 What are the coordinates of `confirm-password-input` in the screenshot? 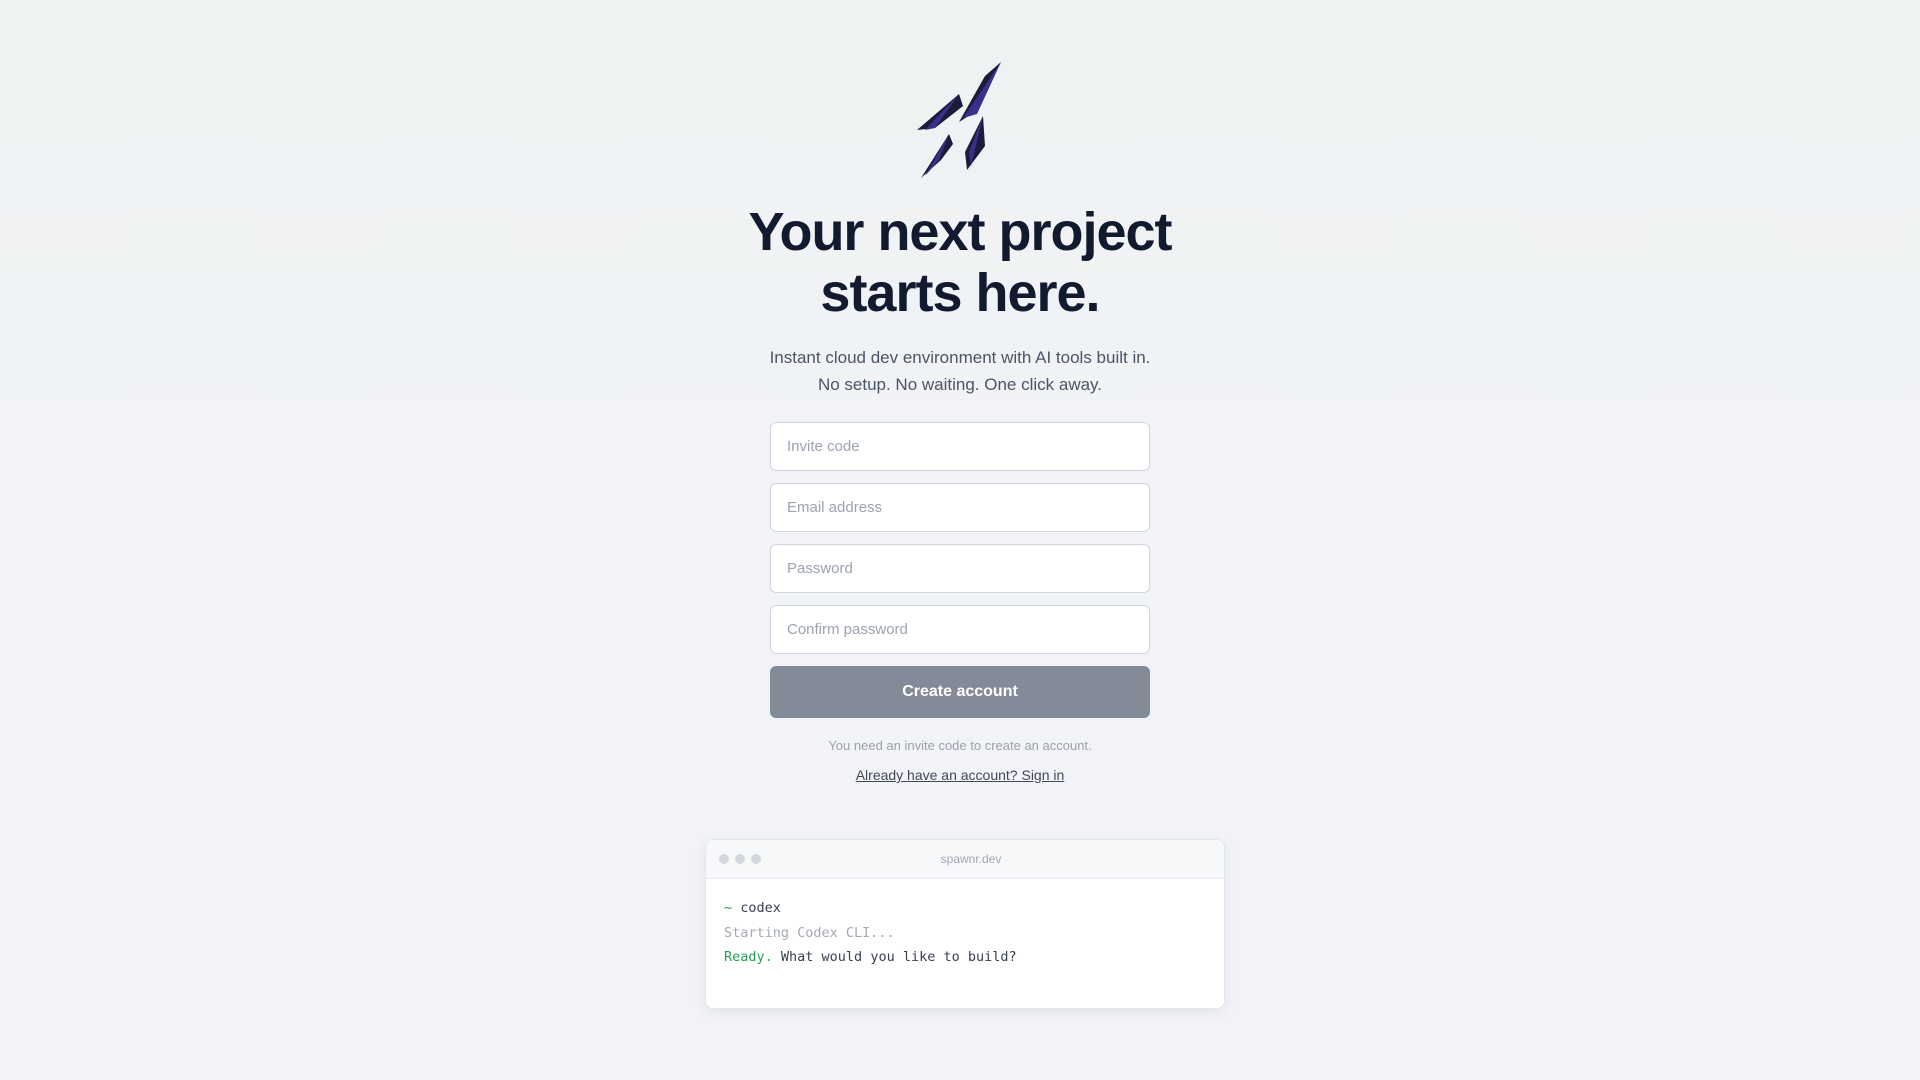 It's located at (960, 629).